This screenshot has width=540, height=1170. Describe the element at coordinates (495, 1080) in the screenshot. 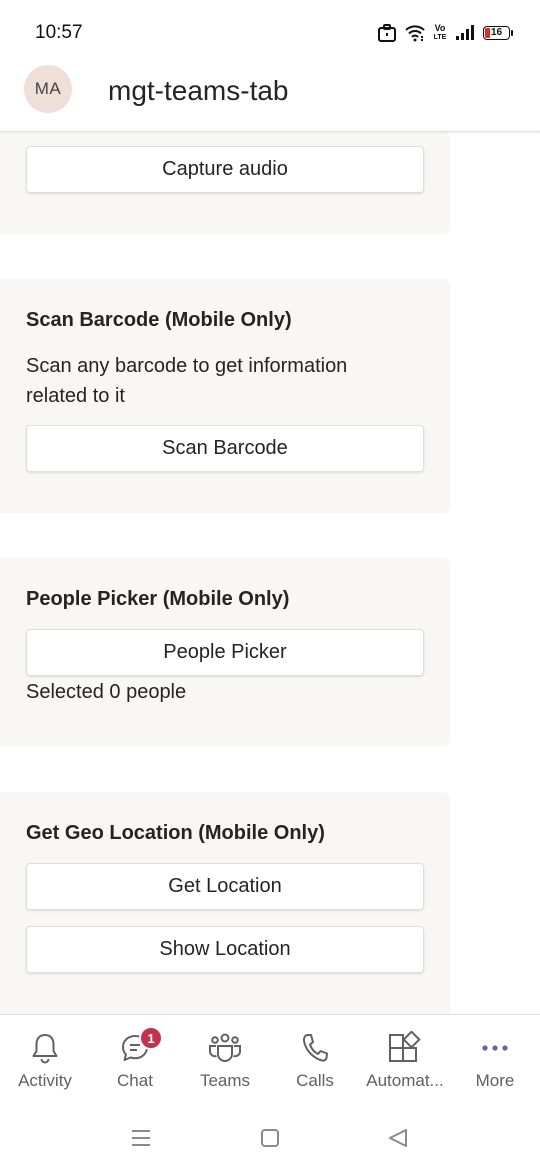

I see `nav-label: More` at that location.